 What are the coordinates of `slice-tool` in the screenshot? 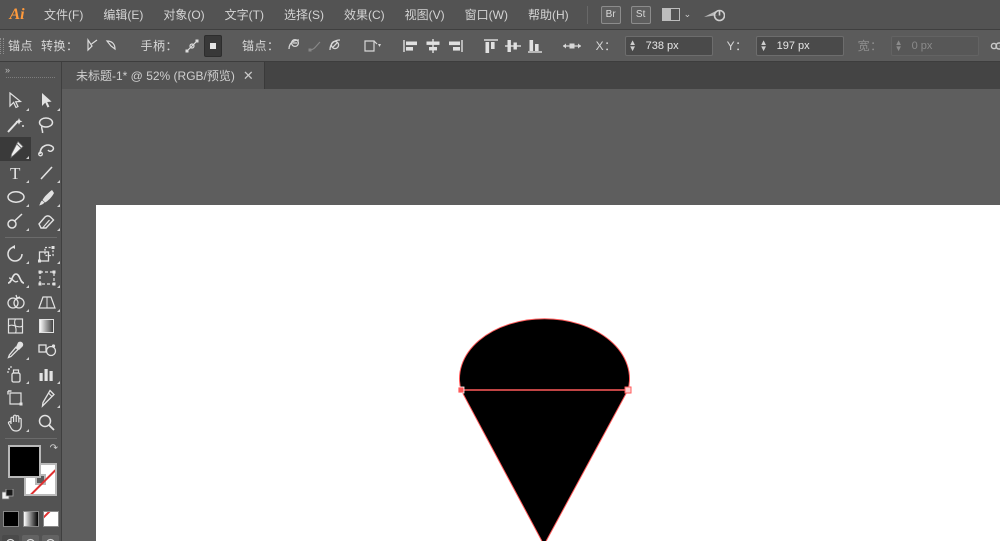 It's located at (46, 398).